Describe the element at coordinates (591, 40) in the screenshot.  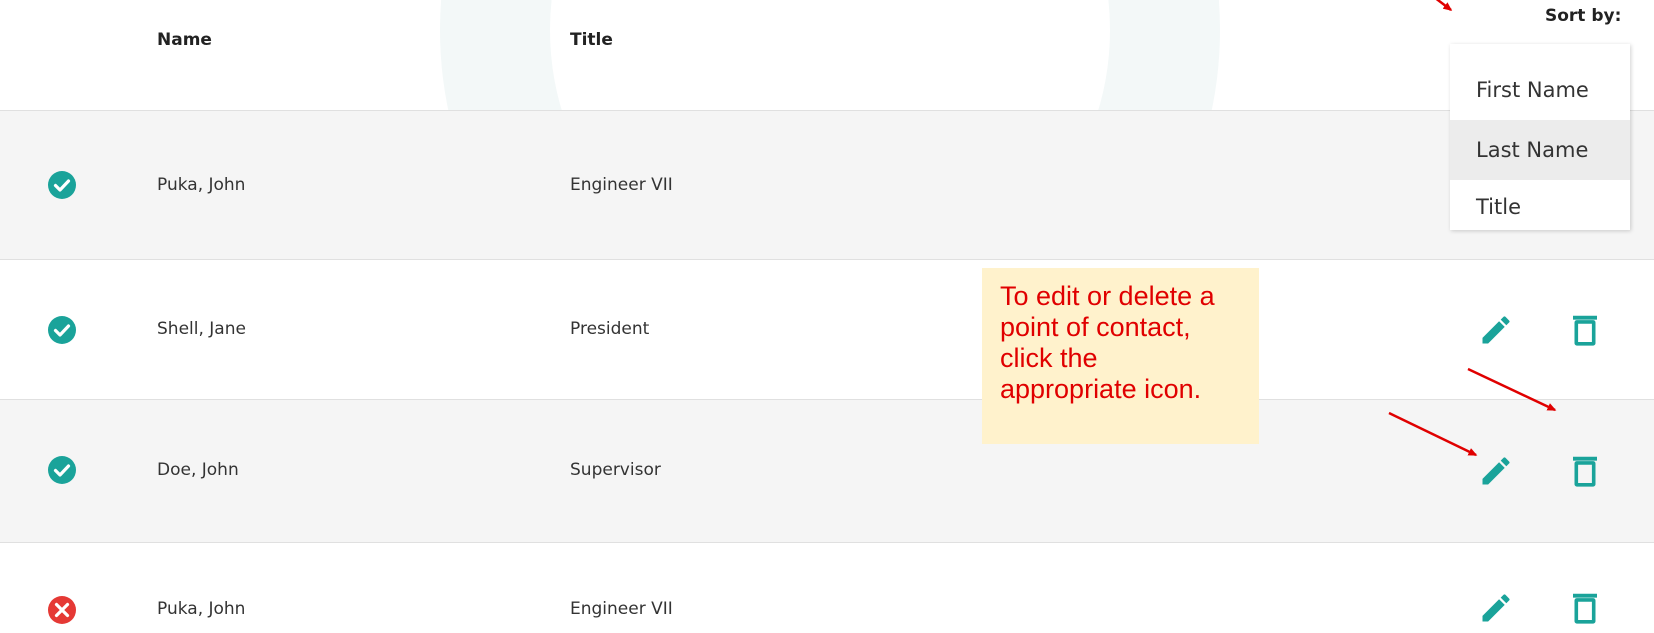
I see `column-header-title: Title` at that location.